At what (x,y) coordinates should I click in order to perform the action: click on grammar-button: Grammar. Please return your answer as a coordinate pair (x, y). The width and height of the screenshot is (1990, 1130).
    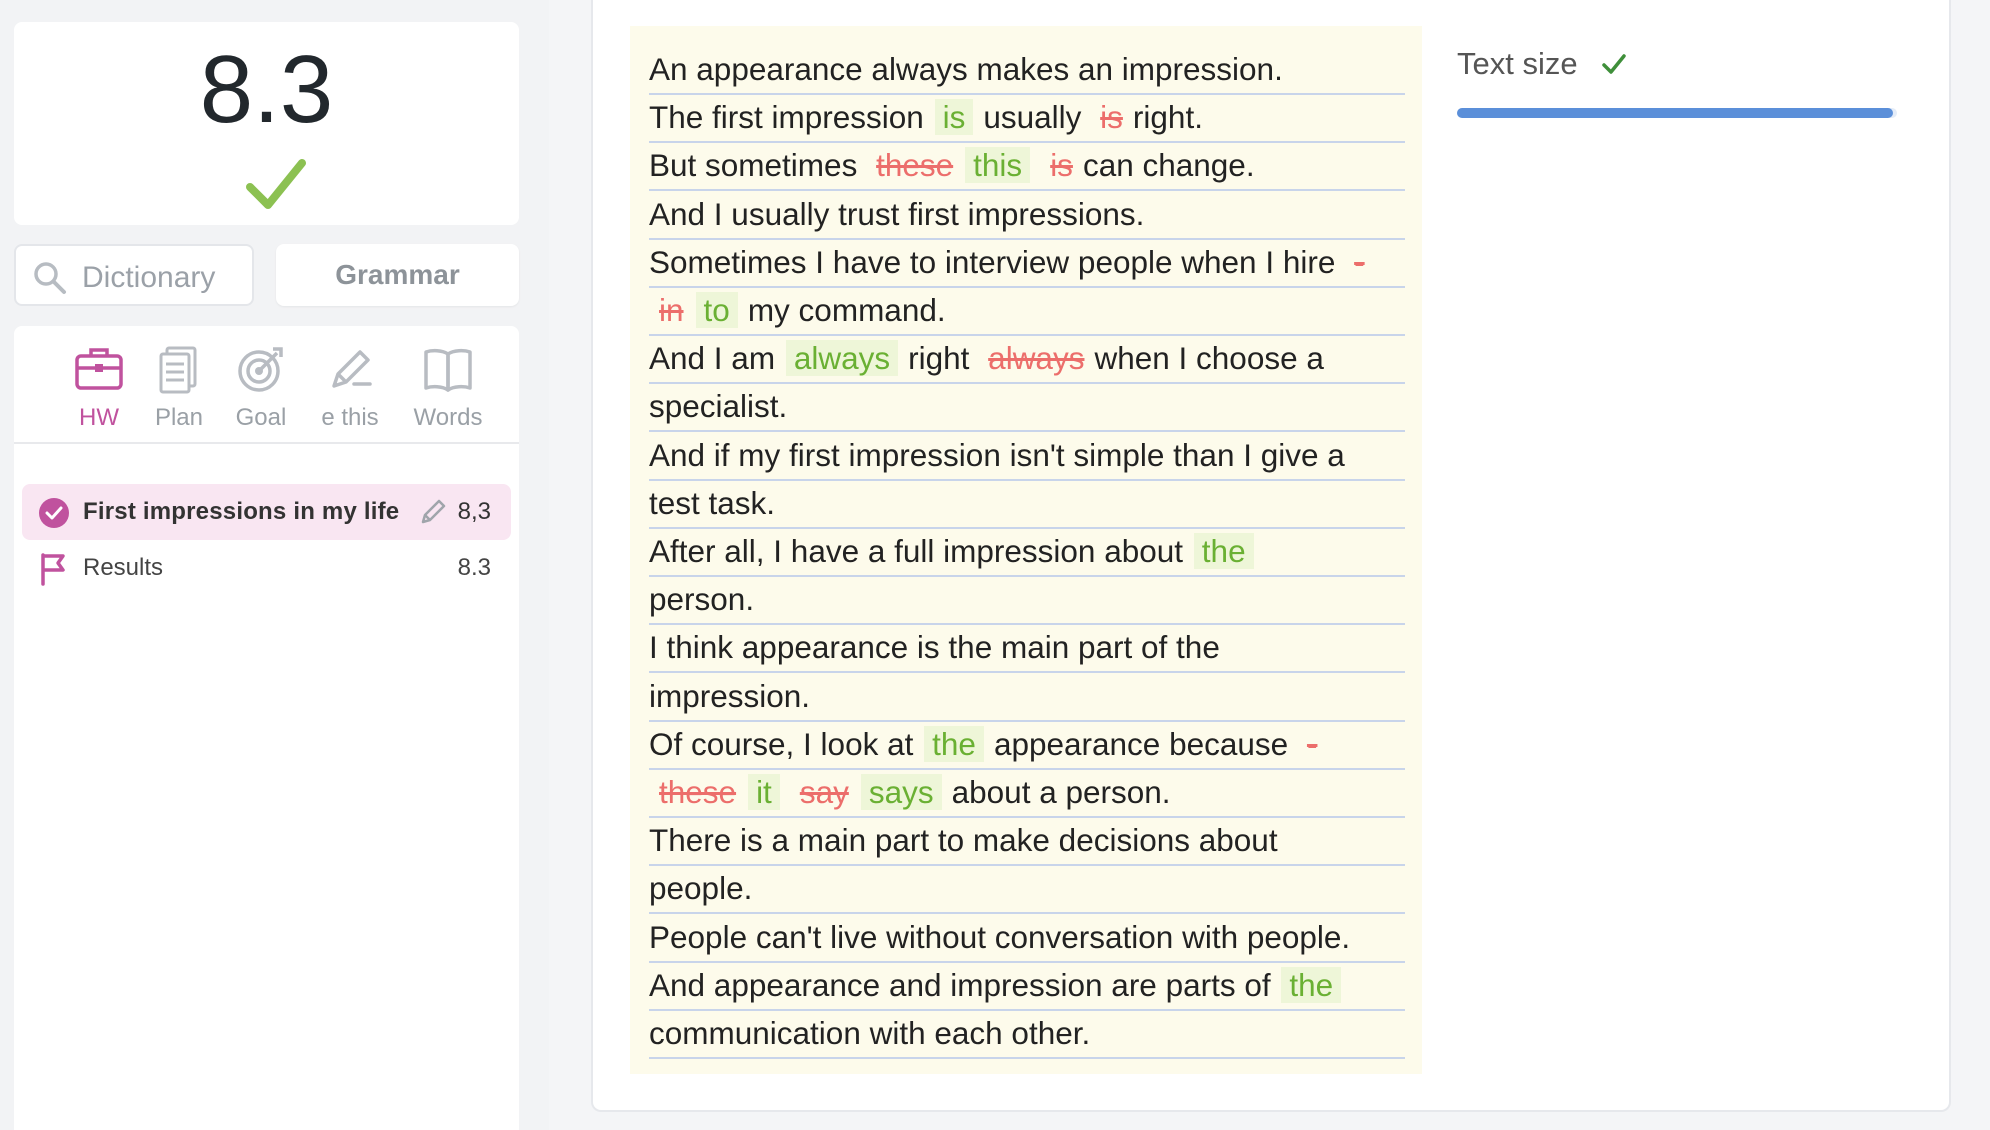
    Looking at the image, I should click on (397, 275).